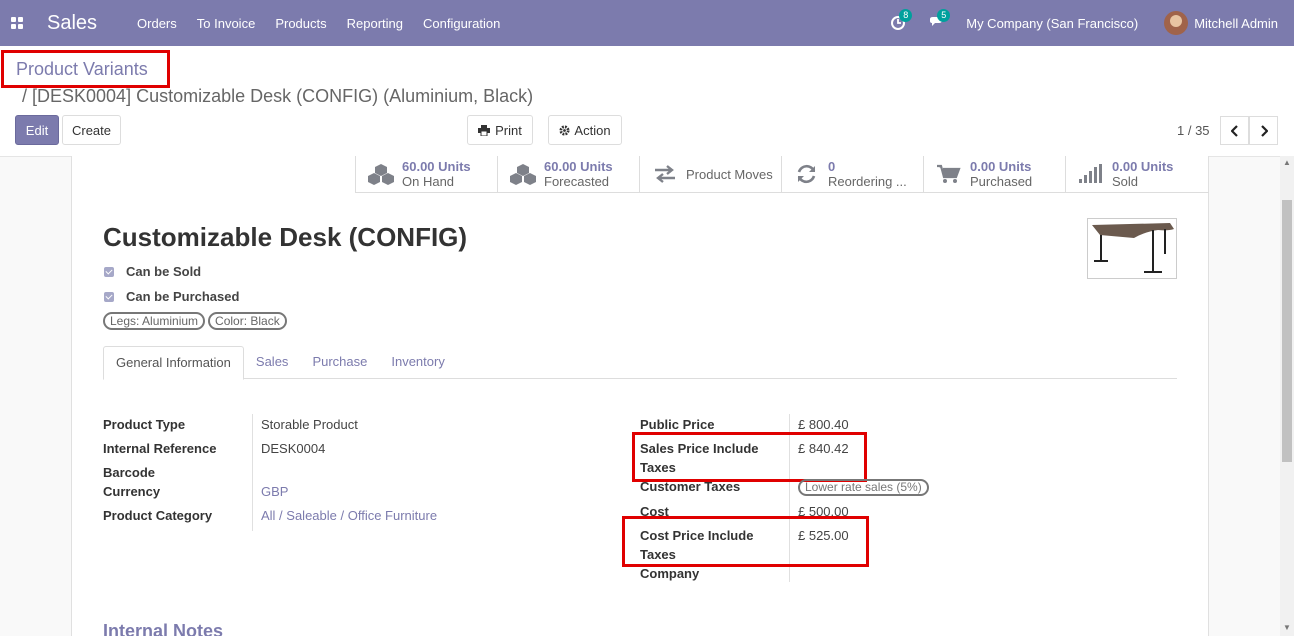 The image size is (1294, 636). I want to click on product-category-value: All / Saleable / Office Furniture, so click(349, 515).